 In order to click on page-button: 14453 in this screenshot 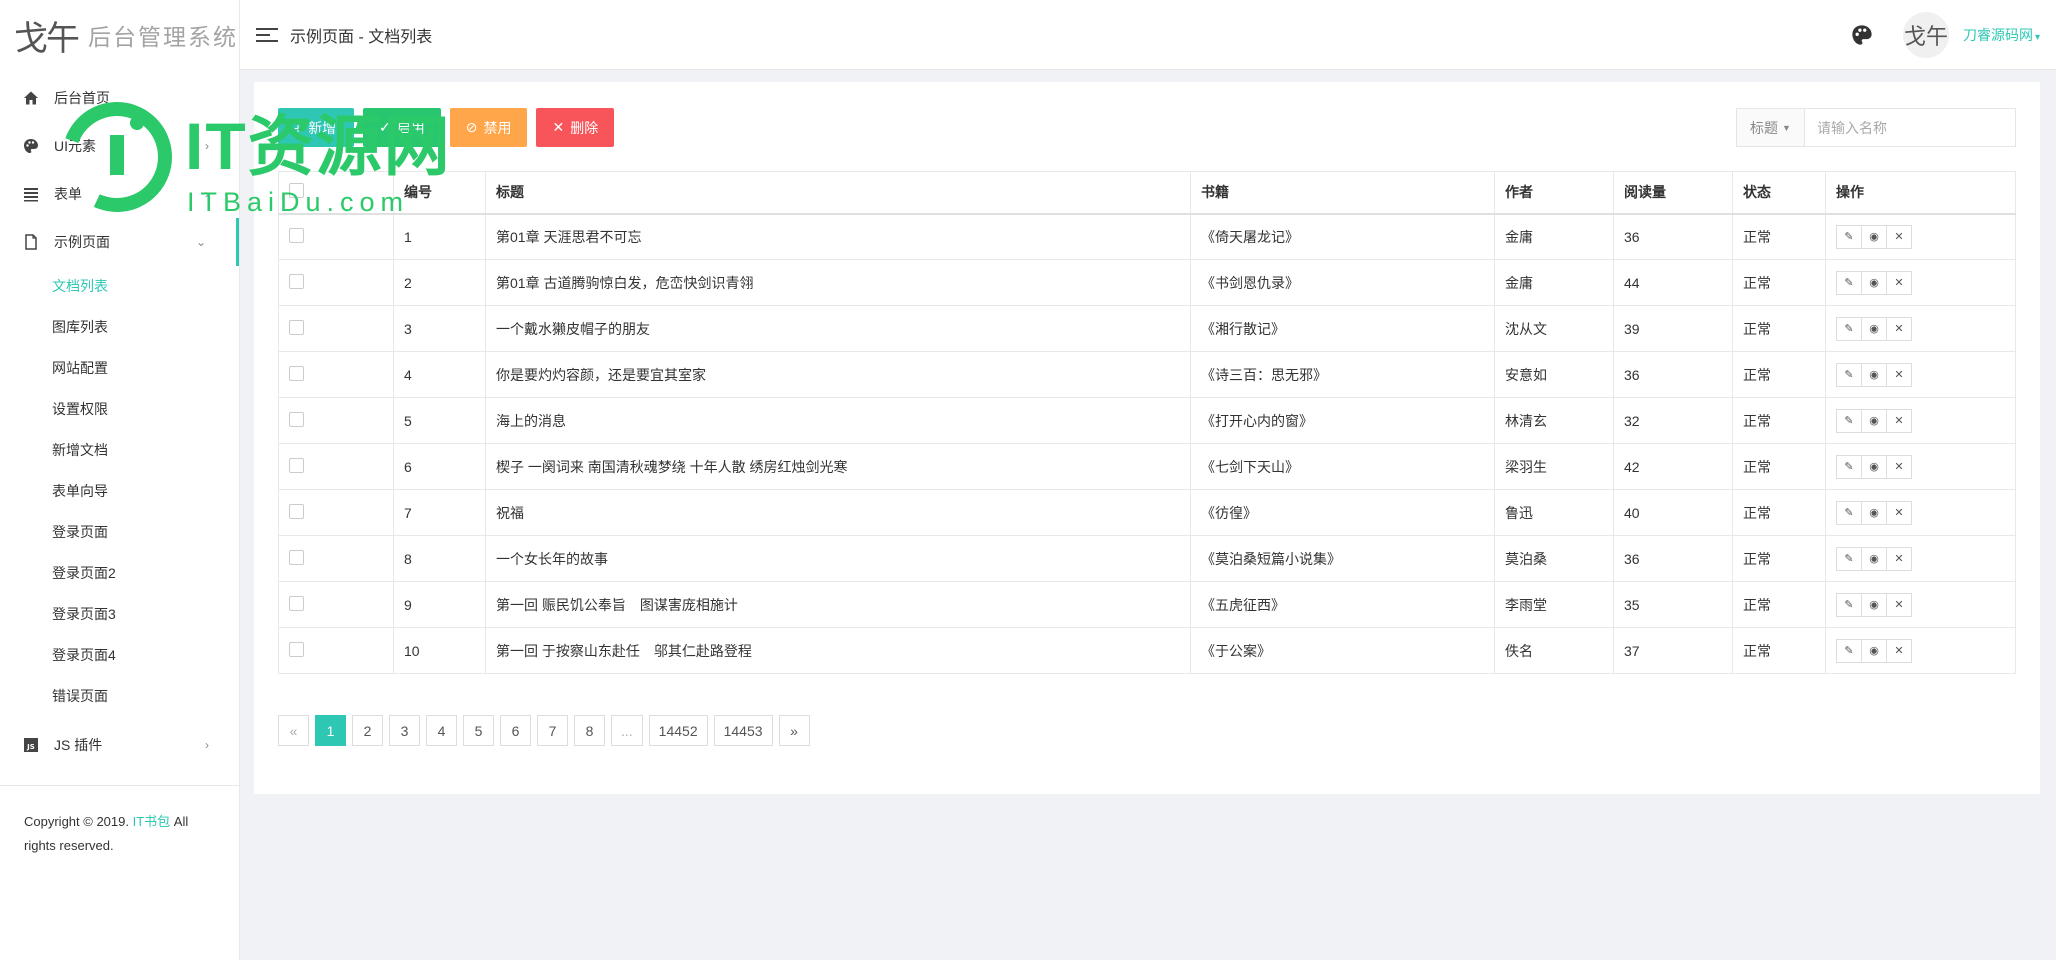, I will do `click(743, 730)`.